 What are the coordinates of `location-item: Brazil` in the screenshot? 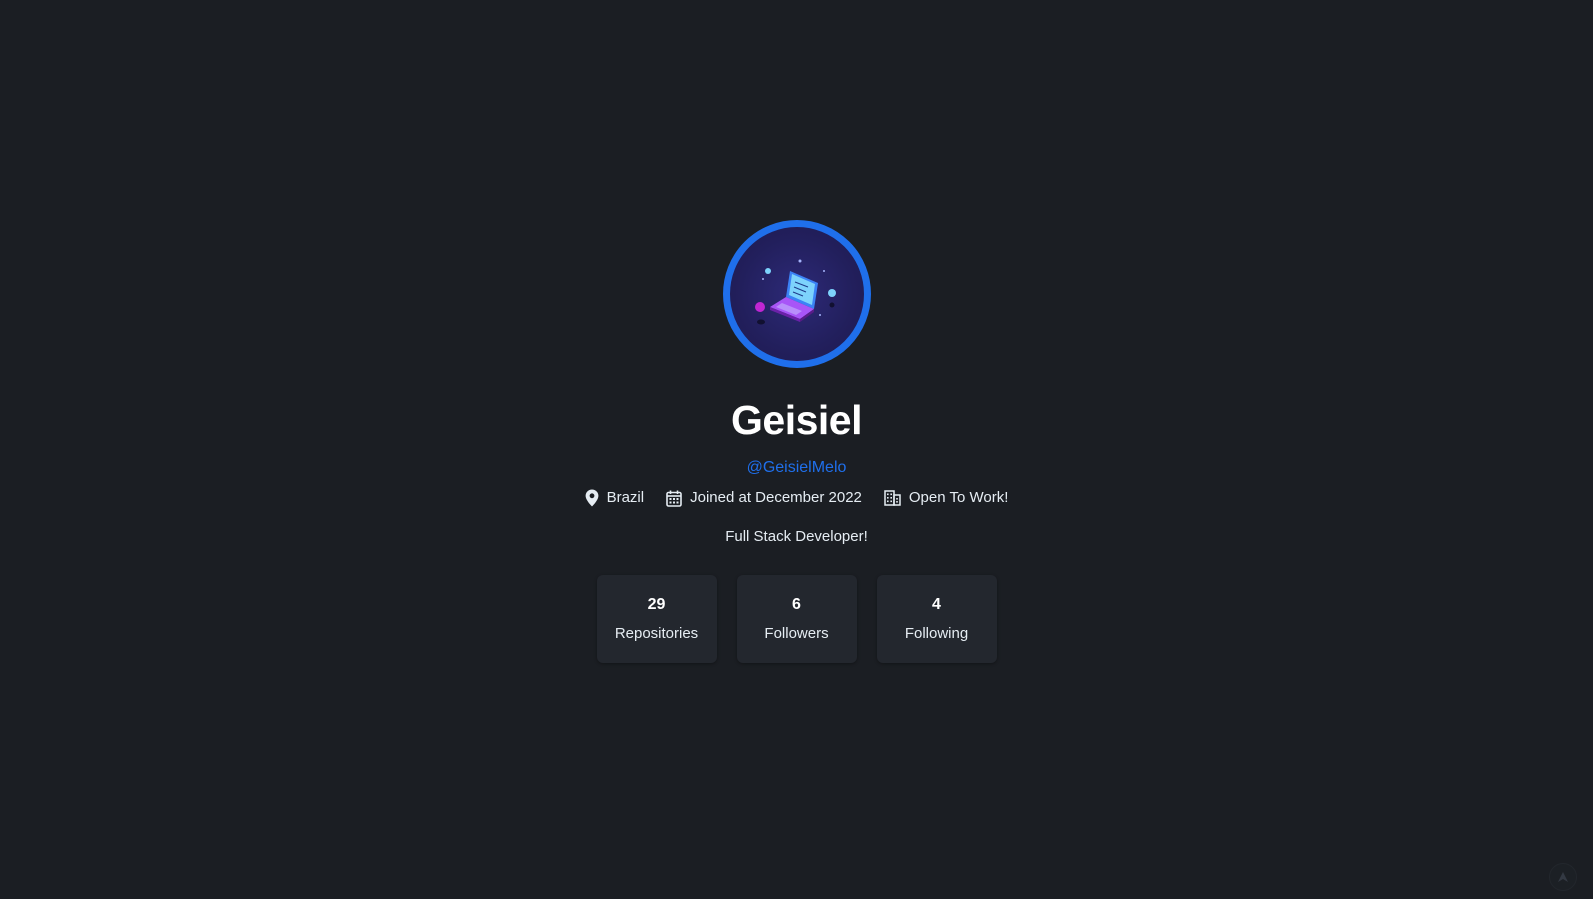 It's located at (615, 498).